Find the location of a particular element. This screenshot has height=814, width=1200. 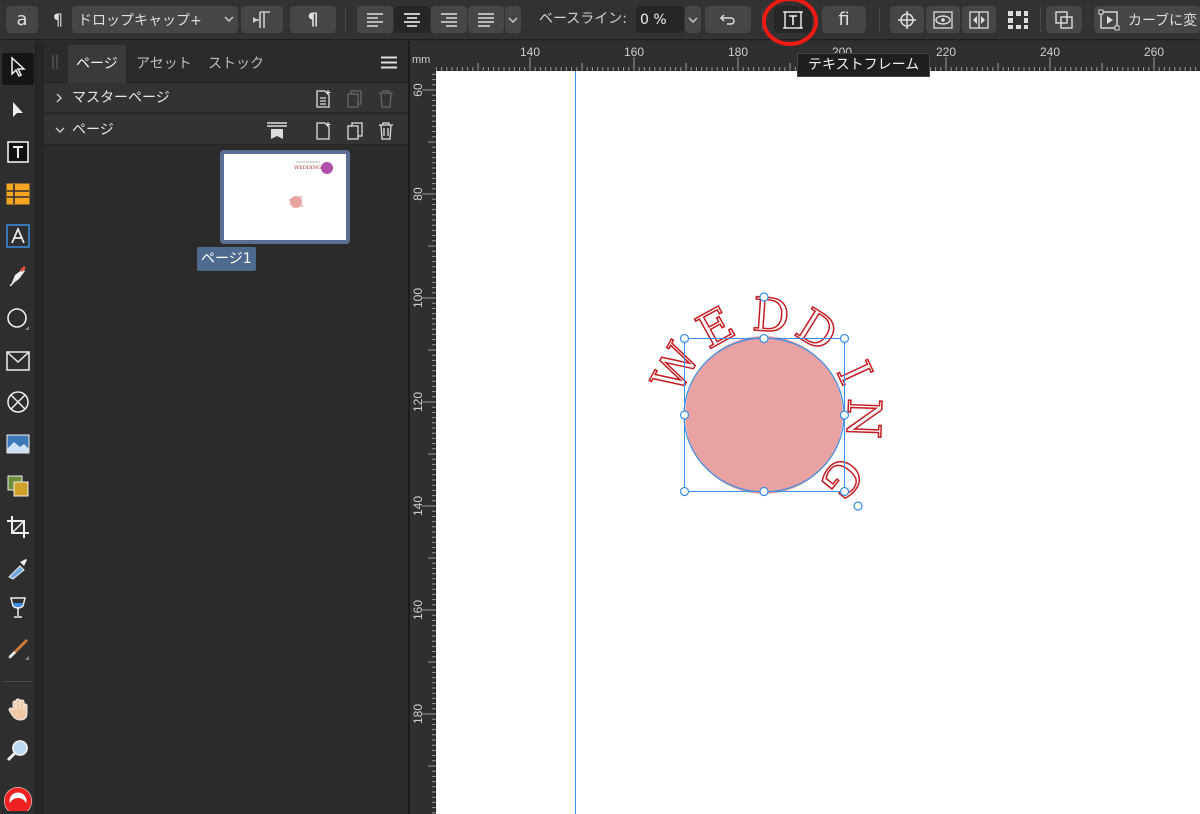

ellipse-tool is located at coordinates (18, 321).